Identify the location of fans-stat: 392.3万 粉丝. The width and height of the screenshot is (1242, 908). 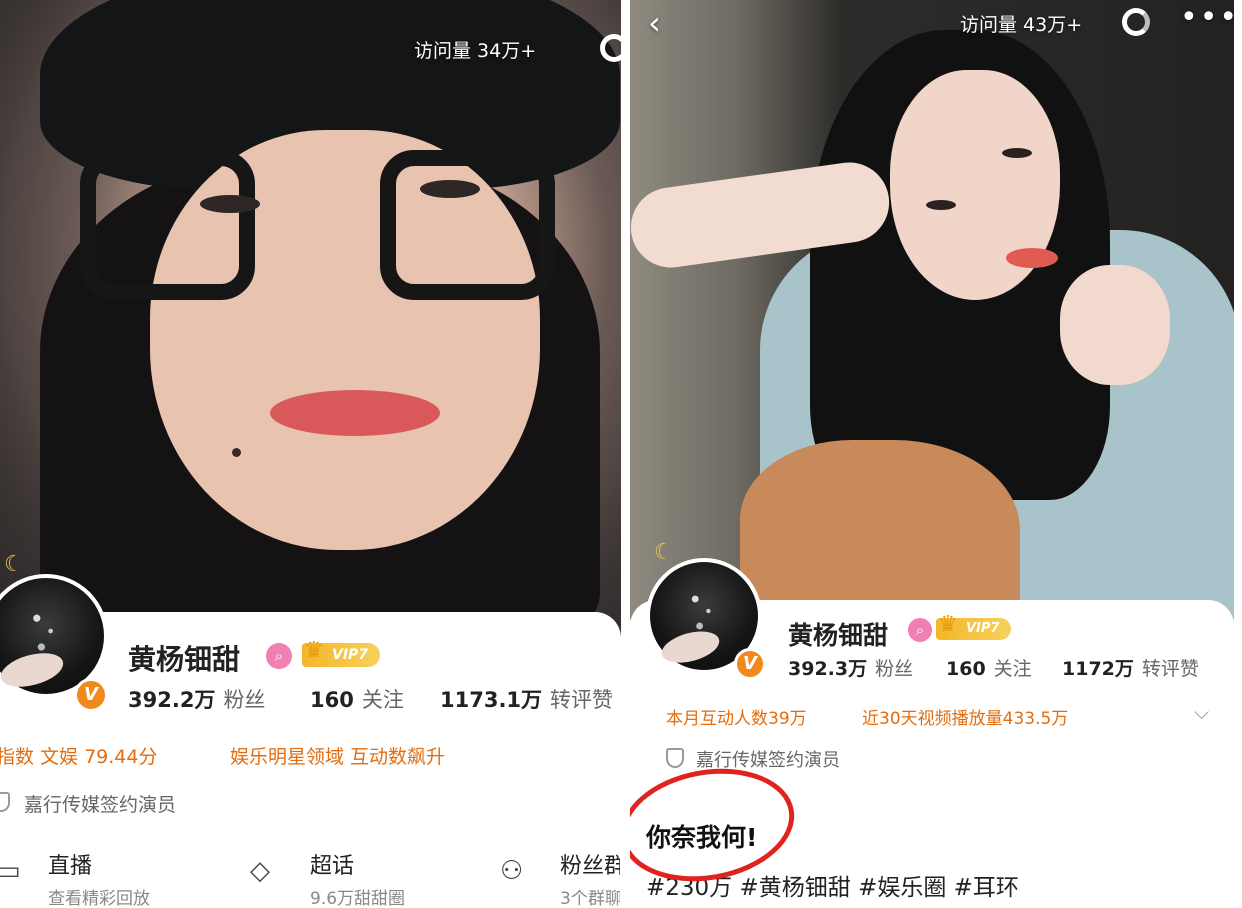
(850, 667).